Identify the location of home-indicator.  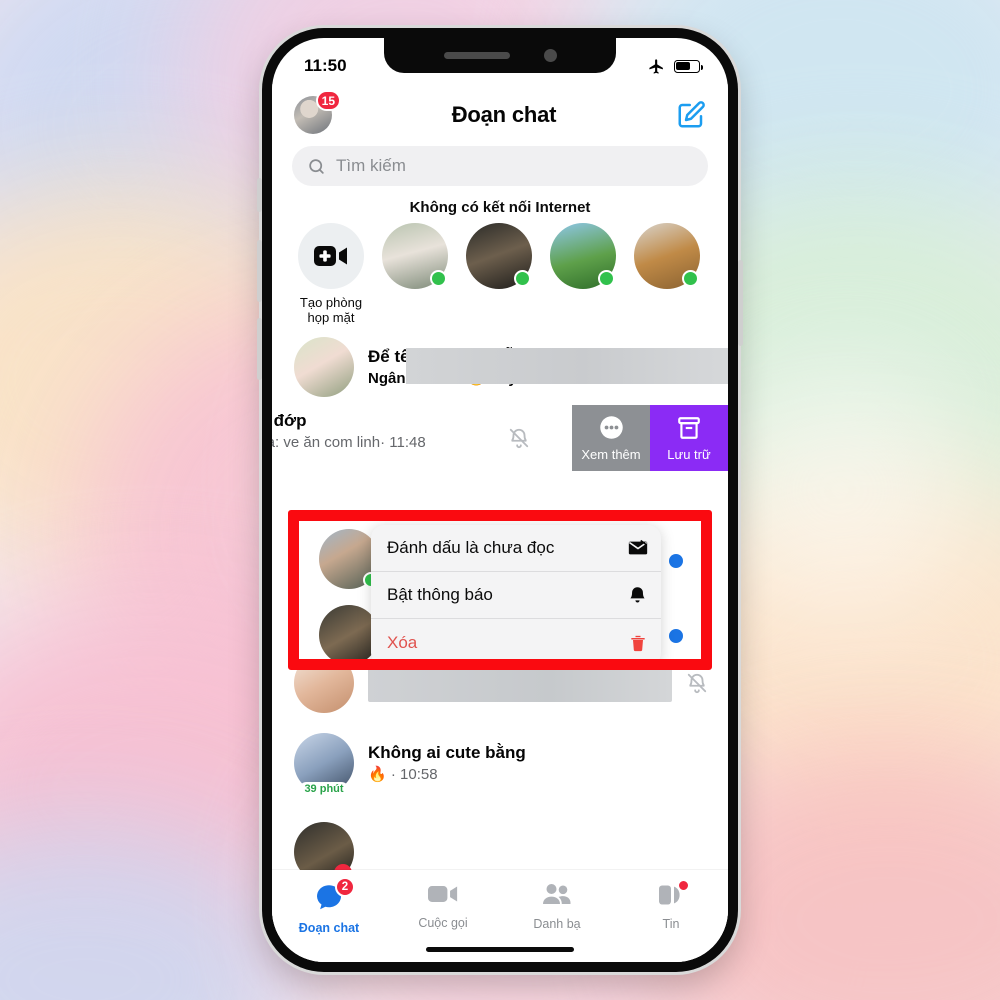
(500, 949).